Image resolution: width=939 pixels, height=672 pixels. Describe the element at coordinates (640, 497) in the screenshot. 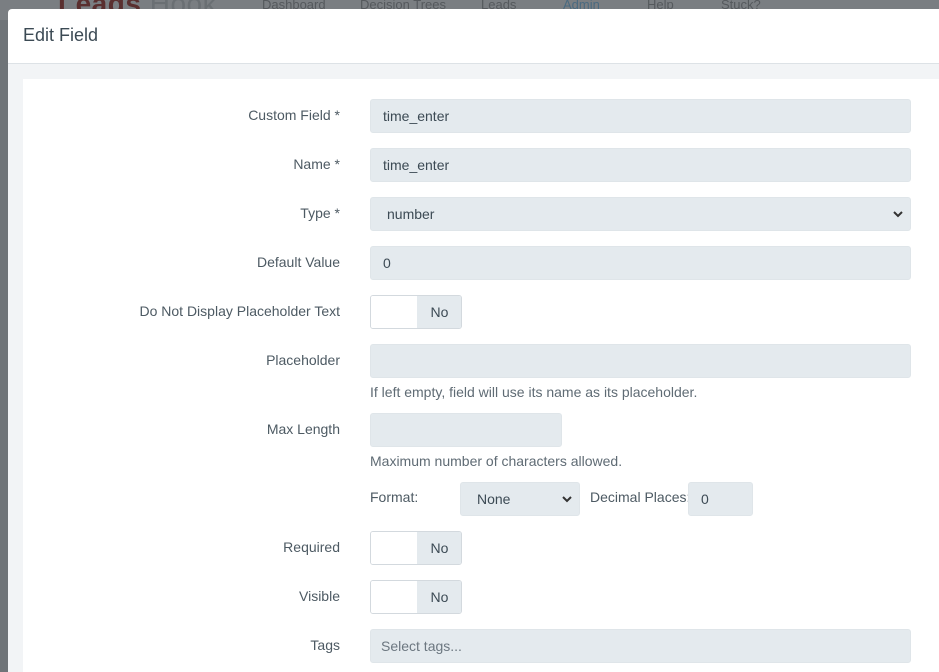

I see `decimal-places-label: Decimal Places:` at that location.